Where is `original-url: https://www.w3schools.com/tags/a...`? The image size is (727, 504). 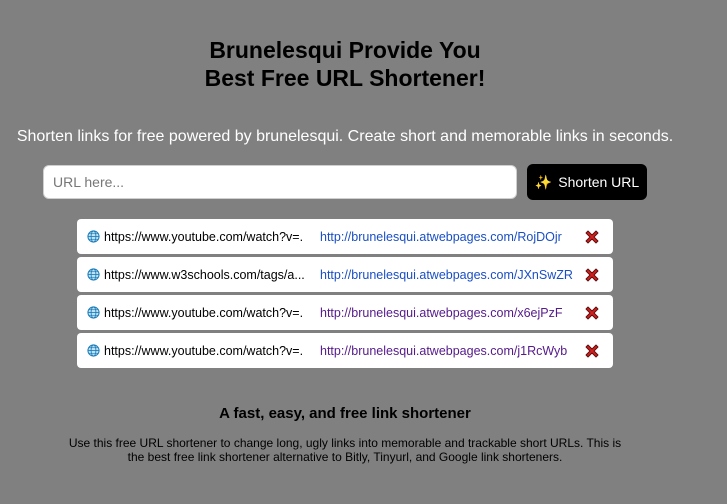 original-url: https://www.w3schools.com/tags/a... is located at coordinates (204, 274).